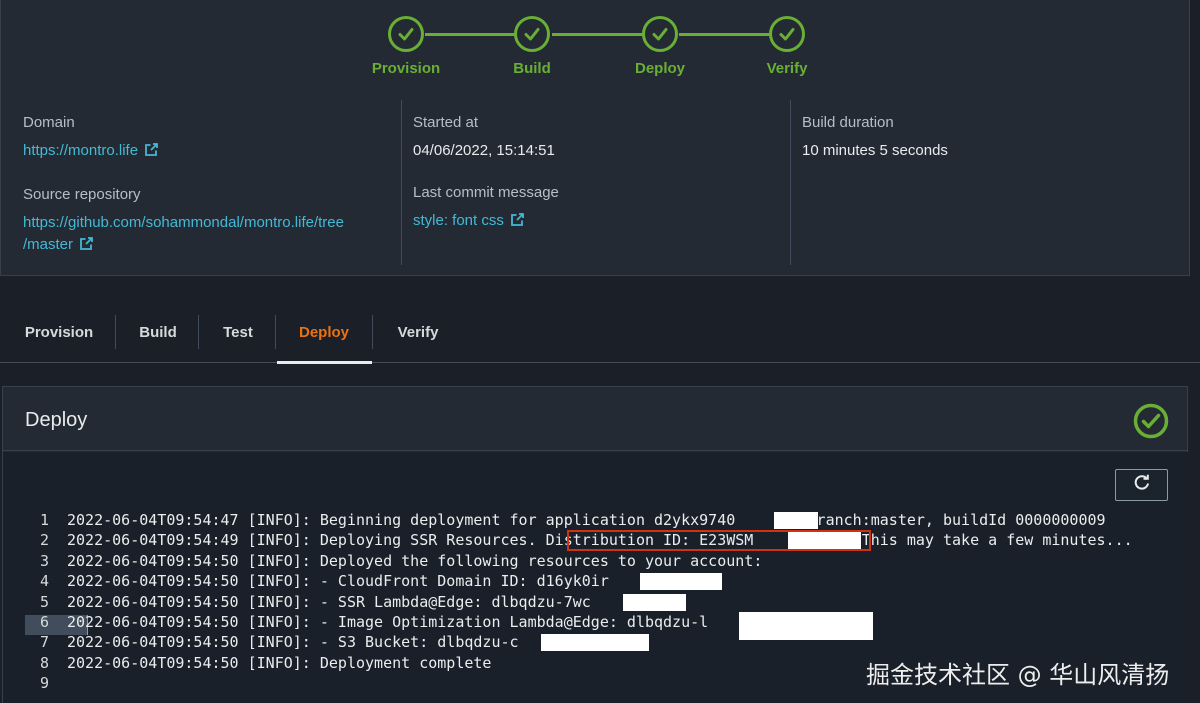 Image resolution: width=1200 pixels, height=703 pixels. I want to click on tab-deploy: Deploy, so click(324, 332).